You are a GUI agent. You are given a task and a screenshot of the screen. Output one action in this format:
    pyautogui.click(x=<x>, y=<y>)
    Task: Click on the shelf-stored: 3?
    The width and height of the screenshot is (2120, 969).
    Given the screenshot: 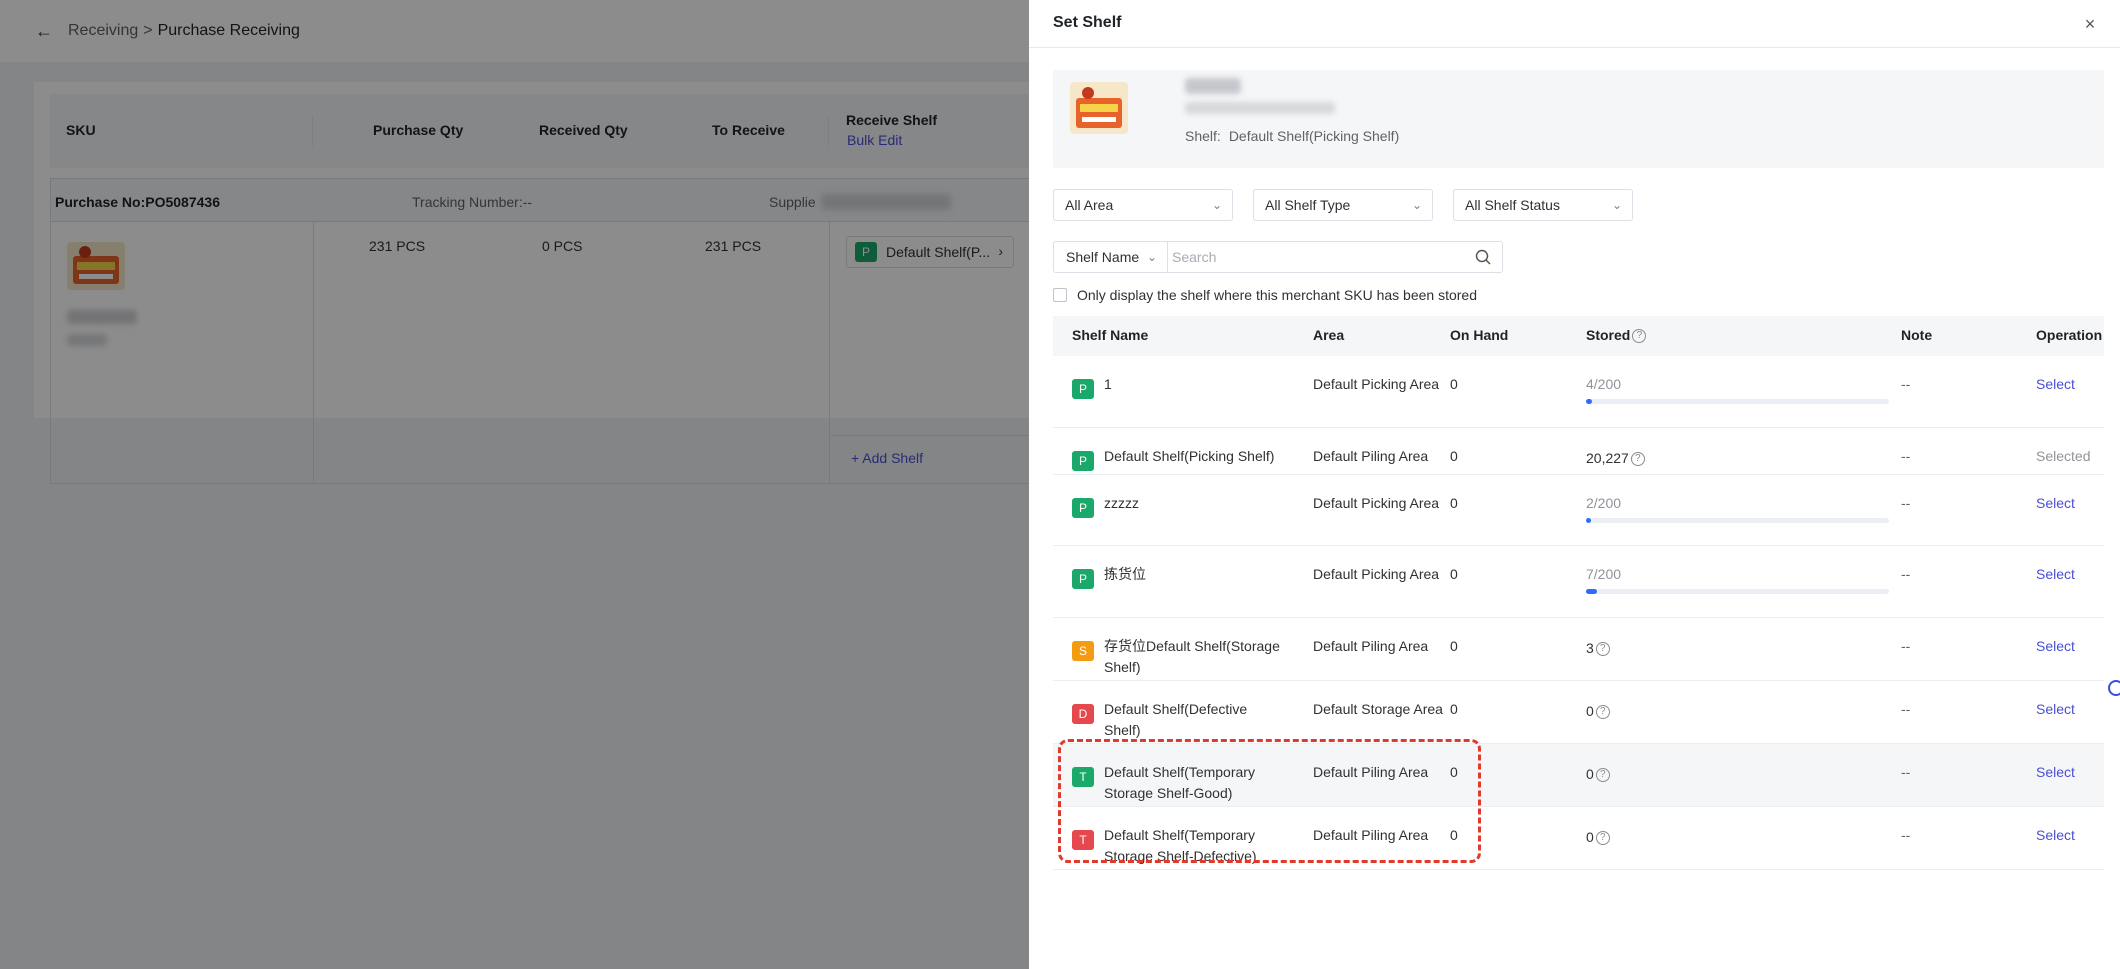 What is the action you would take?
    pyautogui.click(x=1598, y=648)
    